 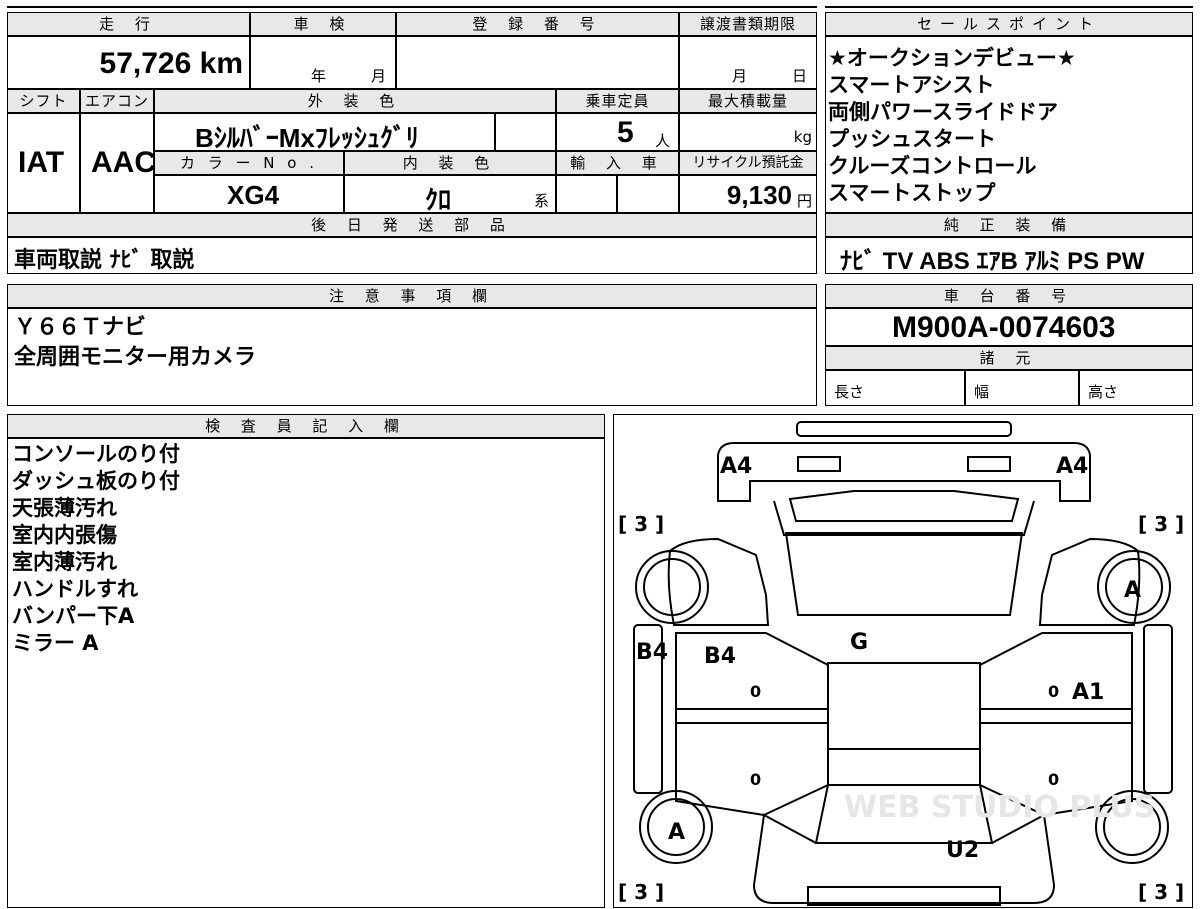 I want to click on exterior-color-value: BｼﾙﾊﾞｰMxﾌﾚｯｼｭｸﾞﾘ, so click(x=307, y=138).